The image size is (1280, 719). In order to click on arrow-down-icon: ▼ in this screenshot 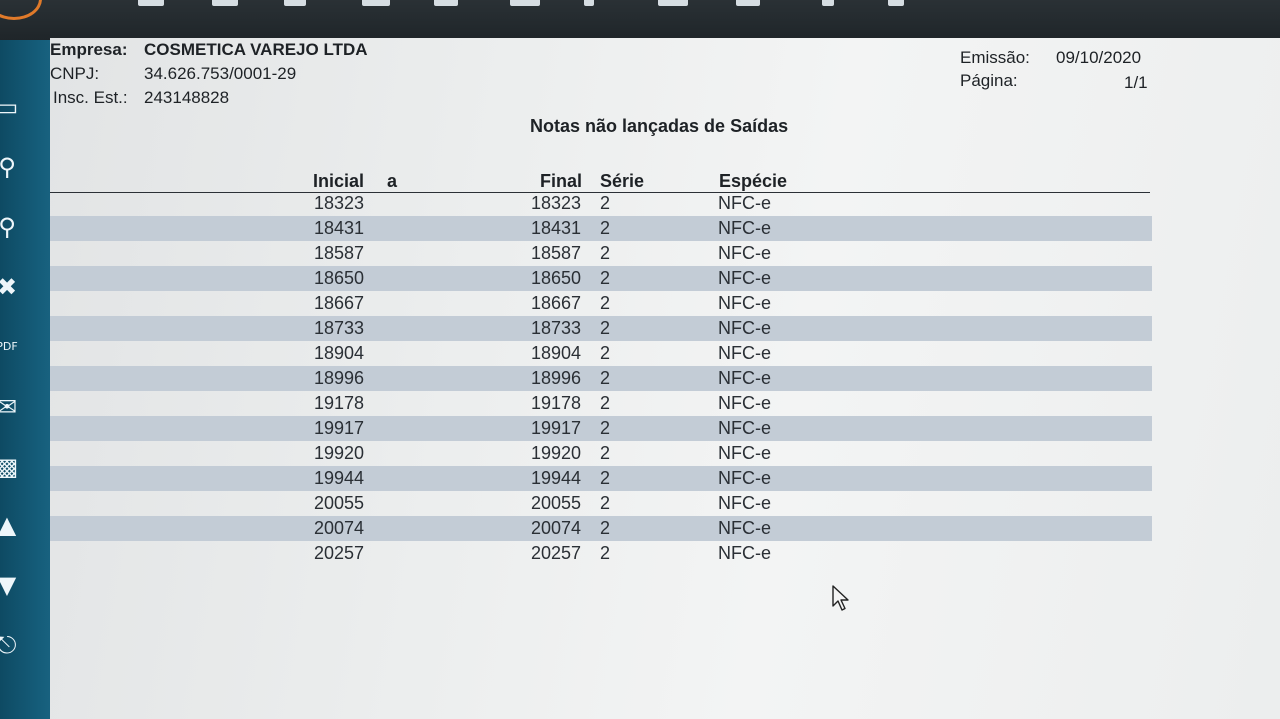, I will do `click(10, 585)`.